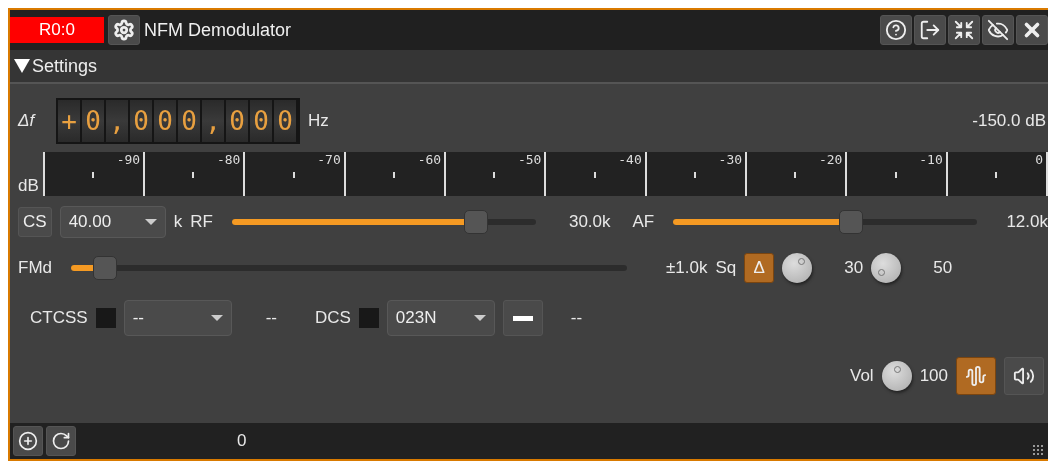 The width and height of the screenshot is (1048, 466). Describe the element at coordinates (112, 222) in the screenshot. I see `spacing-select: 40.00` at that location.